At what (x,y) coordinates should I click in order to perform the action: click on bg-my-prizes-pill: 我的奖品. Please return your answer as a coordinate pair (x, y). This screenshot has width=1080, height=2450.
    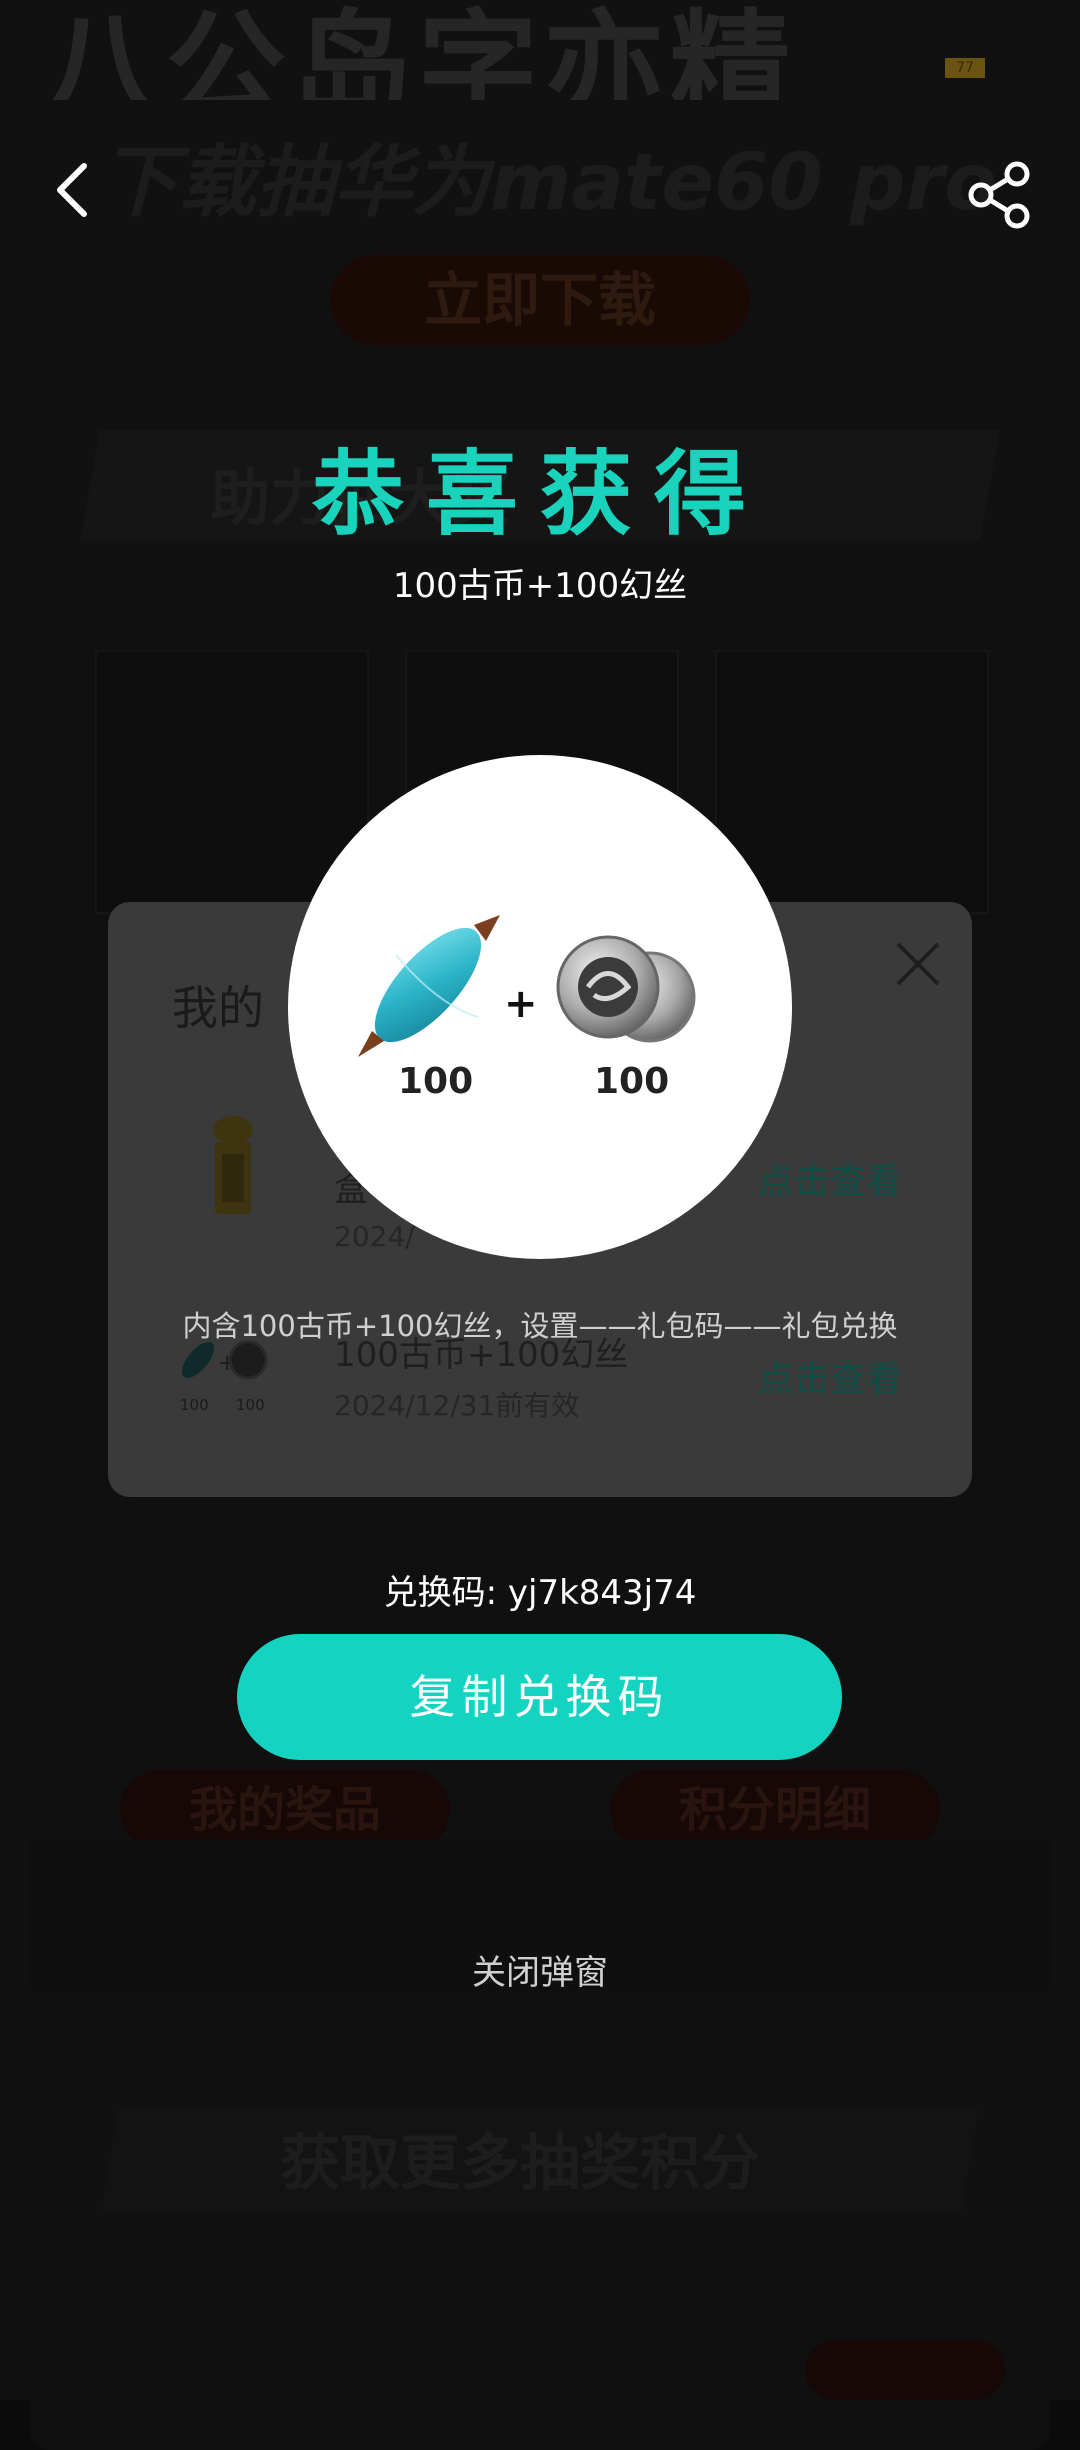
    Looking at the image, I should click on (285, 1810).